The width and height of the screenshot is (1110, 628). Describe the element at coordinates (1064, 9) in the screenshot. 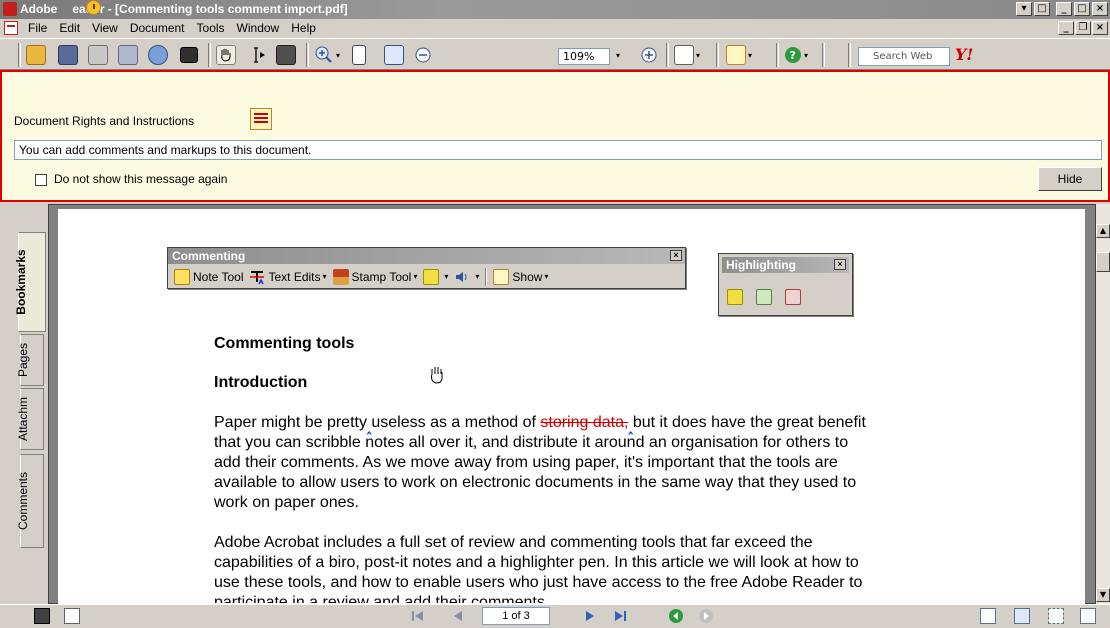

I see `window-minimize-button: _` at that location.